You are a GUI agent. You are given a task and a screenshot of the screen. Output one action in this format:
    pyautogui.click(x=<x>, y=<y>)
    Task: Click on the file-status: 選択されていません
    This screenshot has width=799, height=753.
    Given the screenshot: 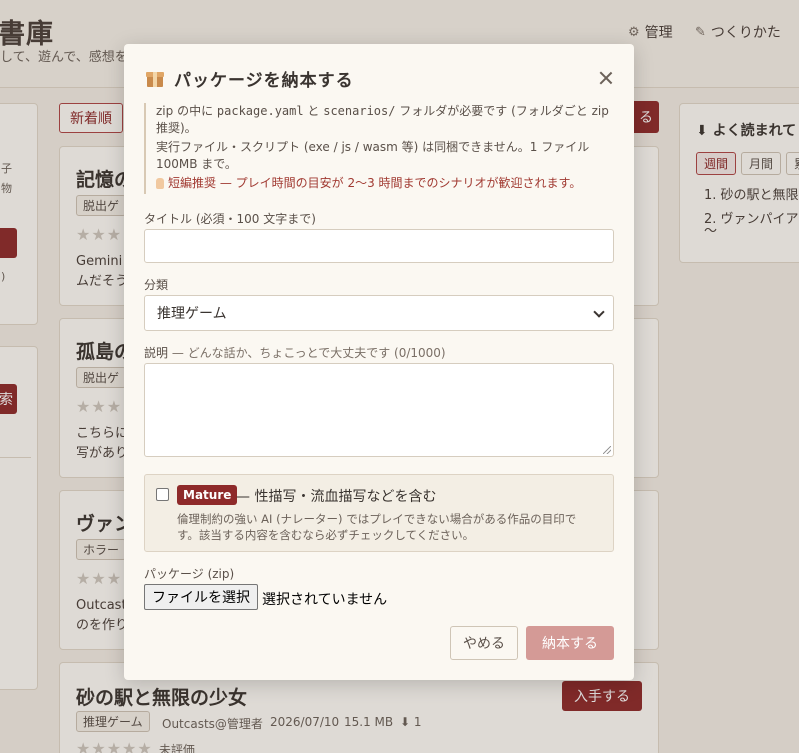 What is the action you would take?
    pyautogui.click(x=325, y=600)
    